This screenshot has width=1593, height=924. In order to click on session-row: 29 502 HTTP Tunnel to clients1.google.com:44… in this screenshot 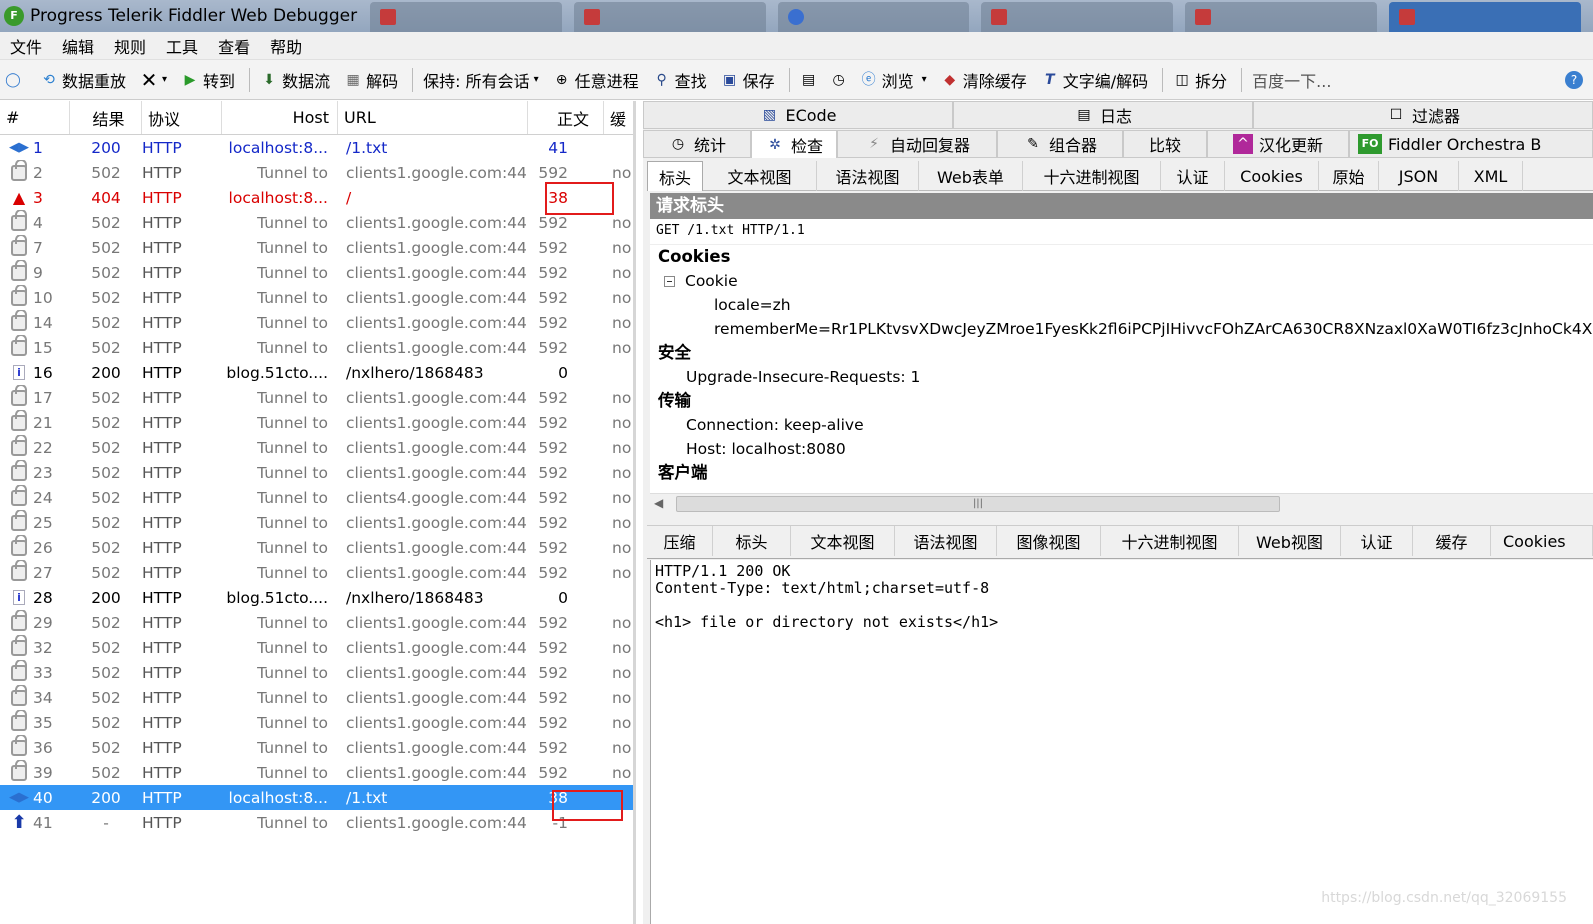, I will do `click(316, 622)`.